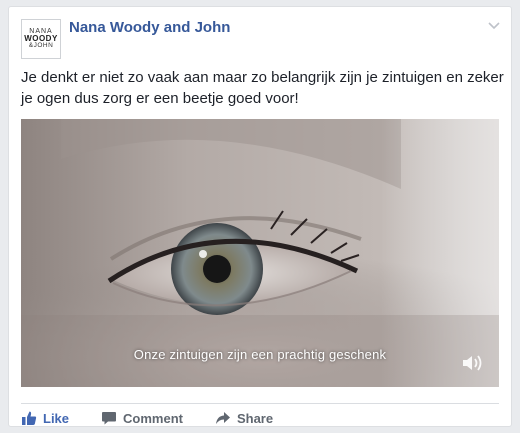 The image size is (520, 433). I want to click on thumbs-up-icon, so click(29, 418).